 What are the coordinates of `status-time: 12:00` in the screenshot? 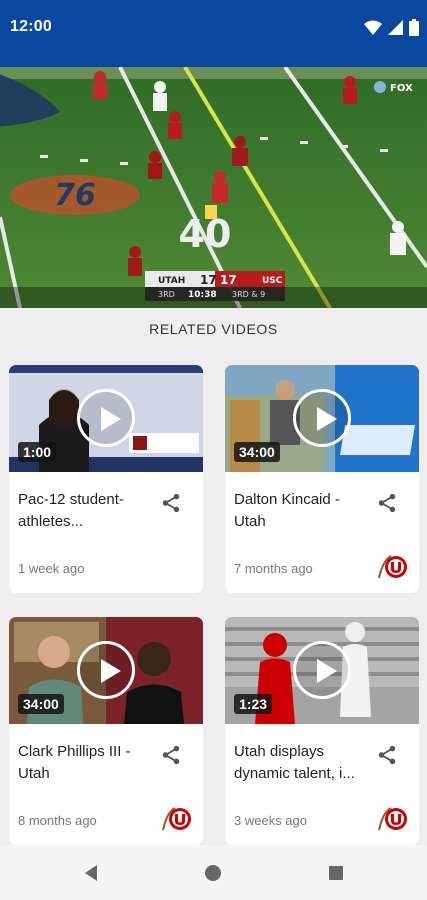 It's located at (31, 26).